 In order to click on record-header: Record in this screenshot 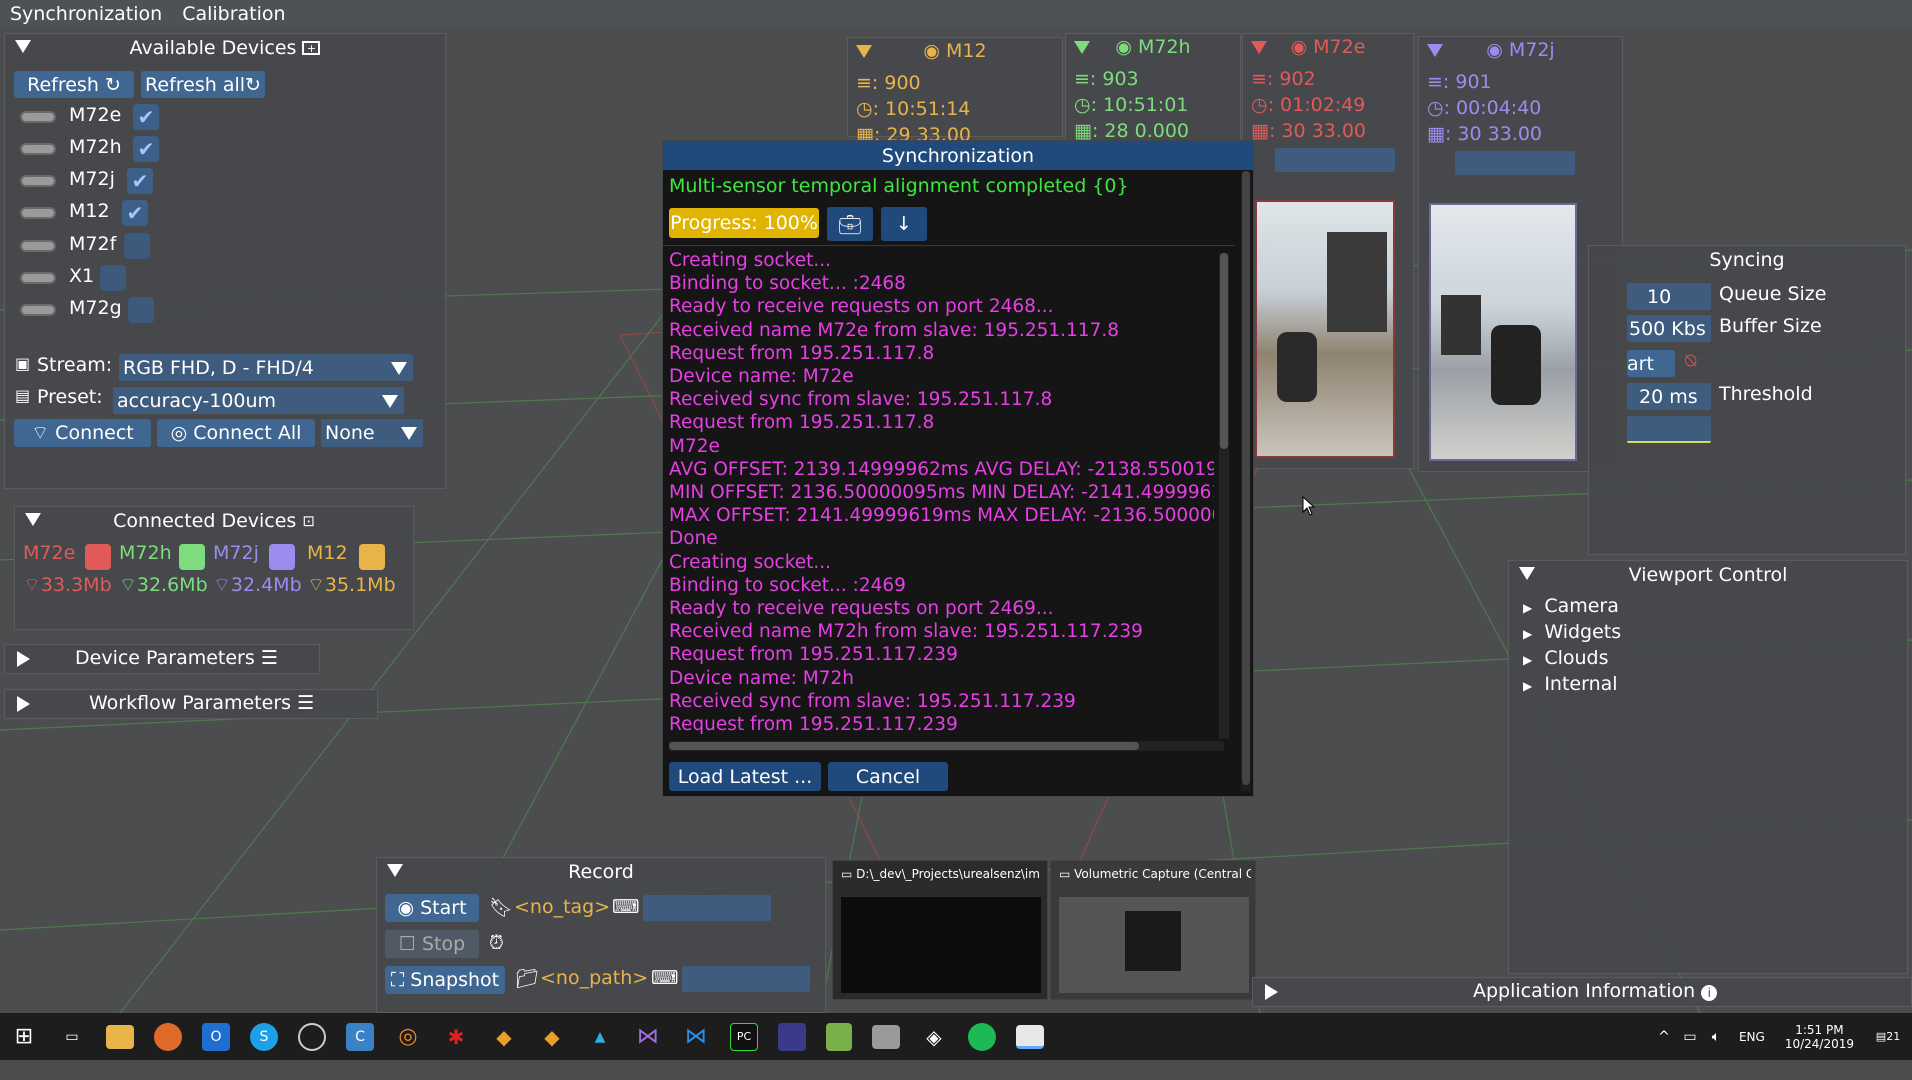, I will do `click(601, 872)`.